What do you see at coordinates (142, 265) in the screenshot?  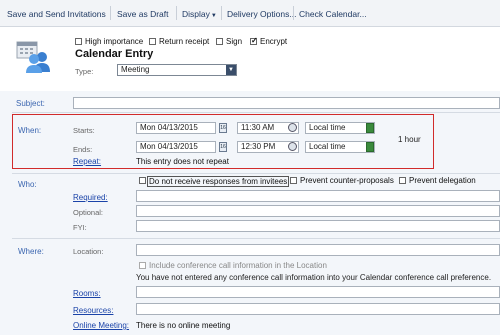 I see `include-conference-checkbox` at bounding box center [142, 265].